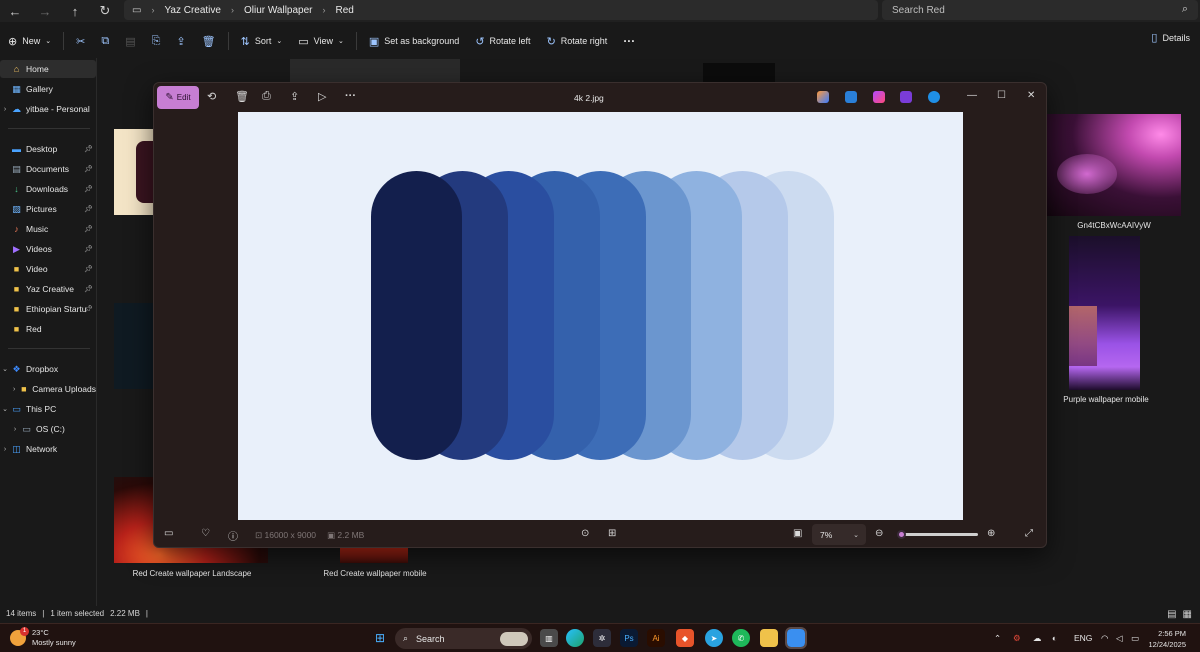  I want to click on edit-button: ✎ Edit, so click(178, 97).